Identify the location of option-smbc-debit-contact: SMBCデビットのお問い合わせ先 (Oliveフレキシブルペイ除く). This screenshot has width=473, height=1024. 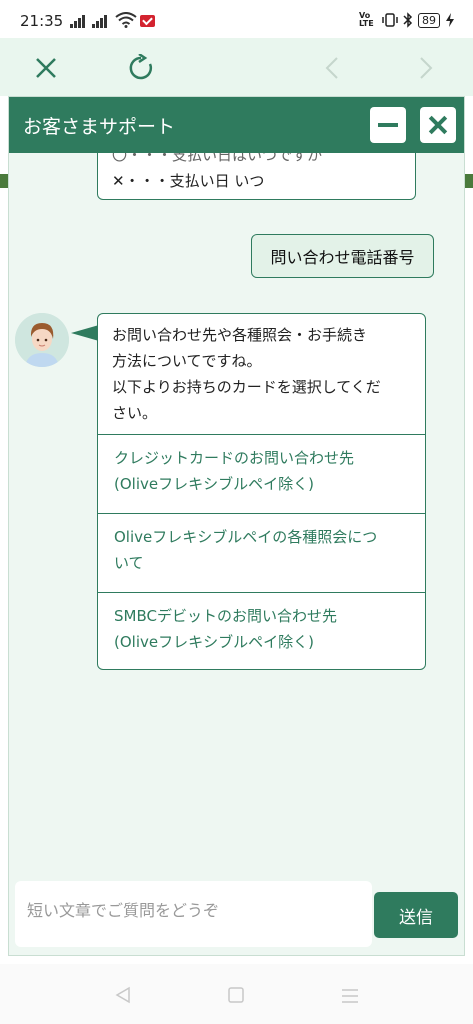
(261, 630).